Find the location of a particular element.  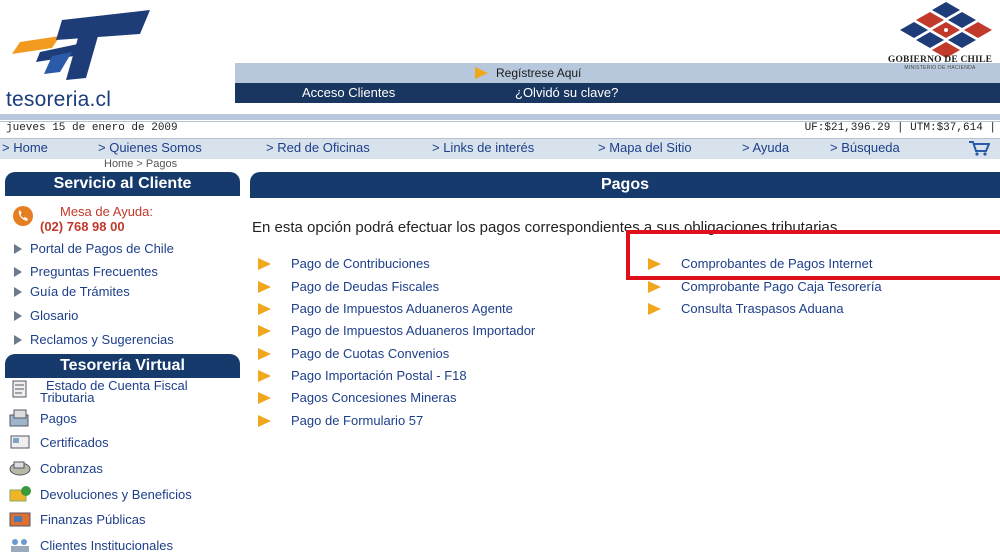

highlight-box is located at coordinates (813, 255).